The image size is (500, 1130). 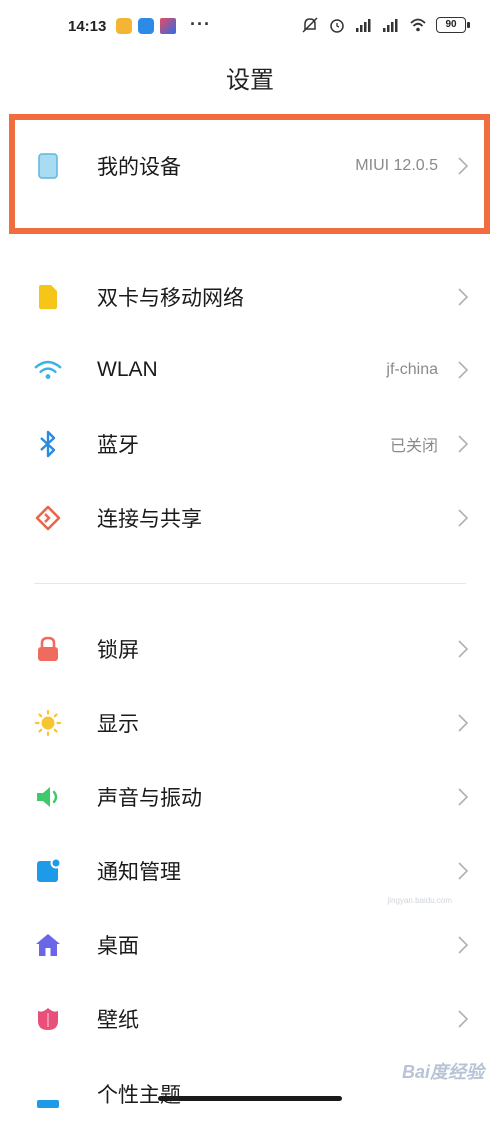 I want to click on row-label: 锁屏, so click(x=118, y=650).